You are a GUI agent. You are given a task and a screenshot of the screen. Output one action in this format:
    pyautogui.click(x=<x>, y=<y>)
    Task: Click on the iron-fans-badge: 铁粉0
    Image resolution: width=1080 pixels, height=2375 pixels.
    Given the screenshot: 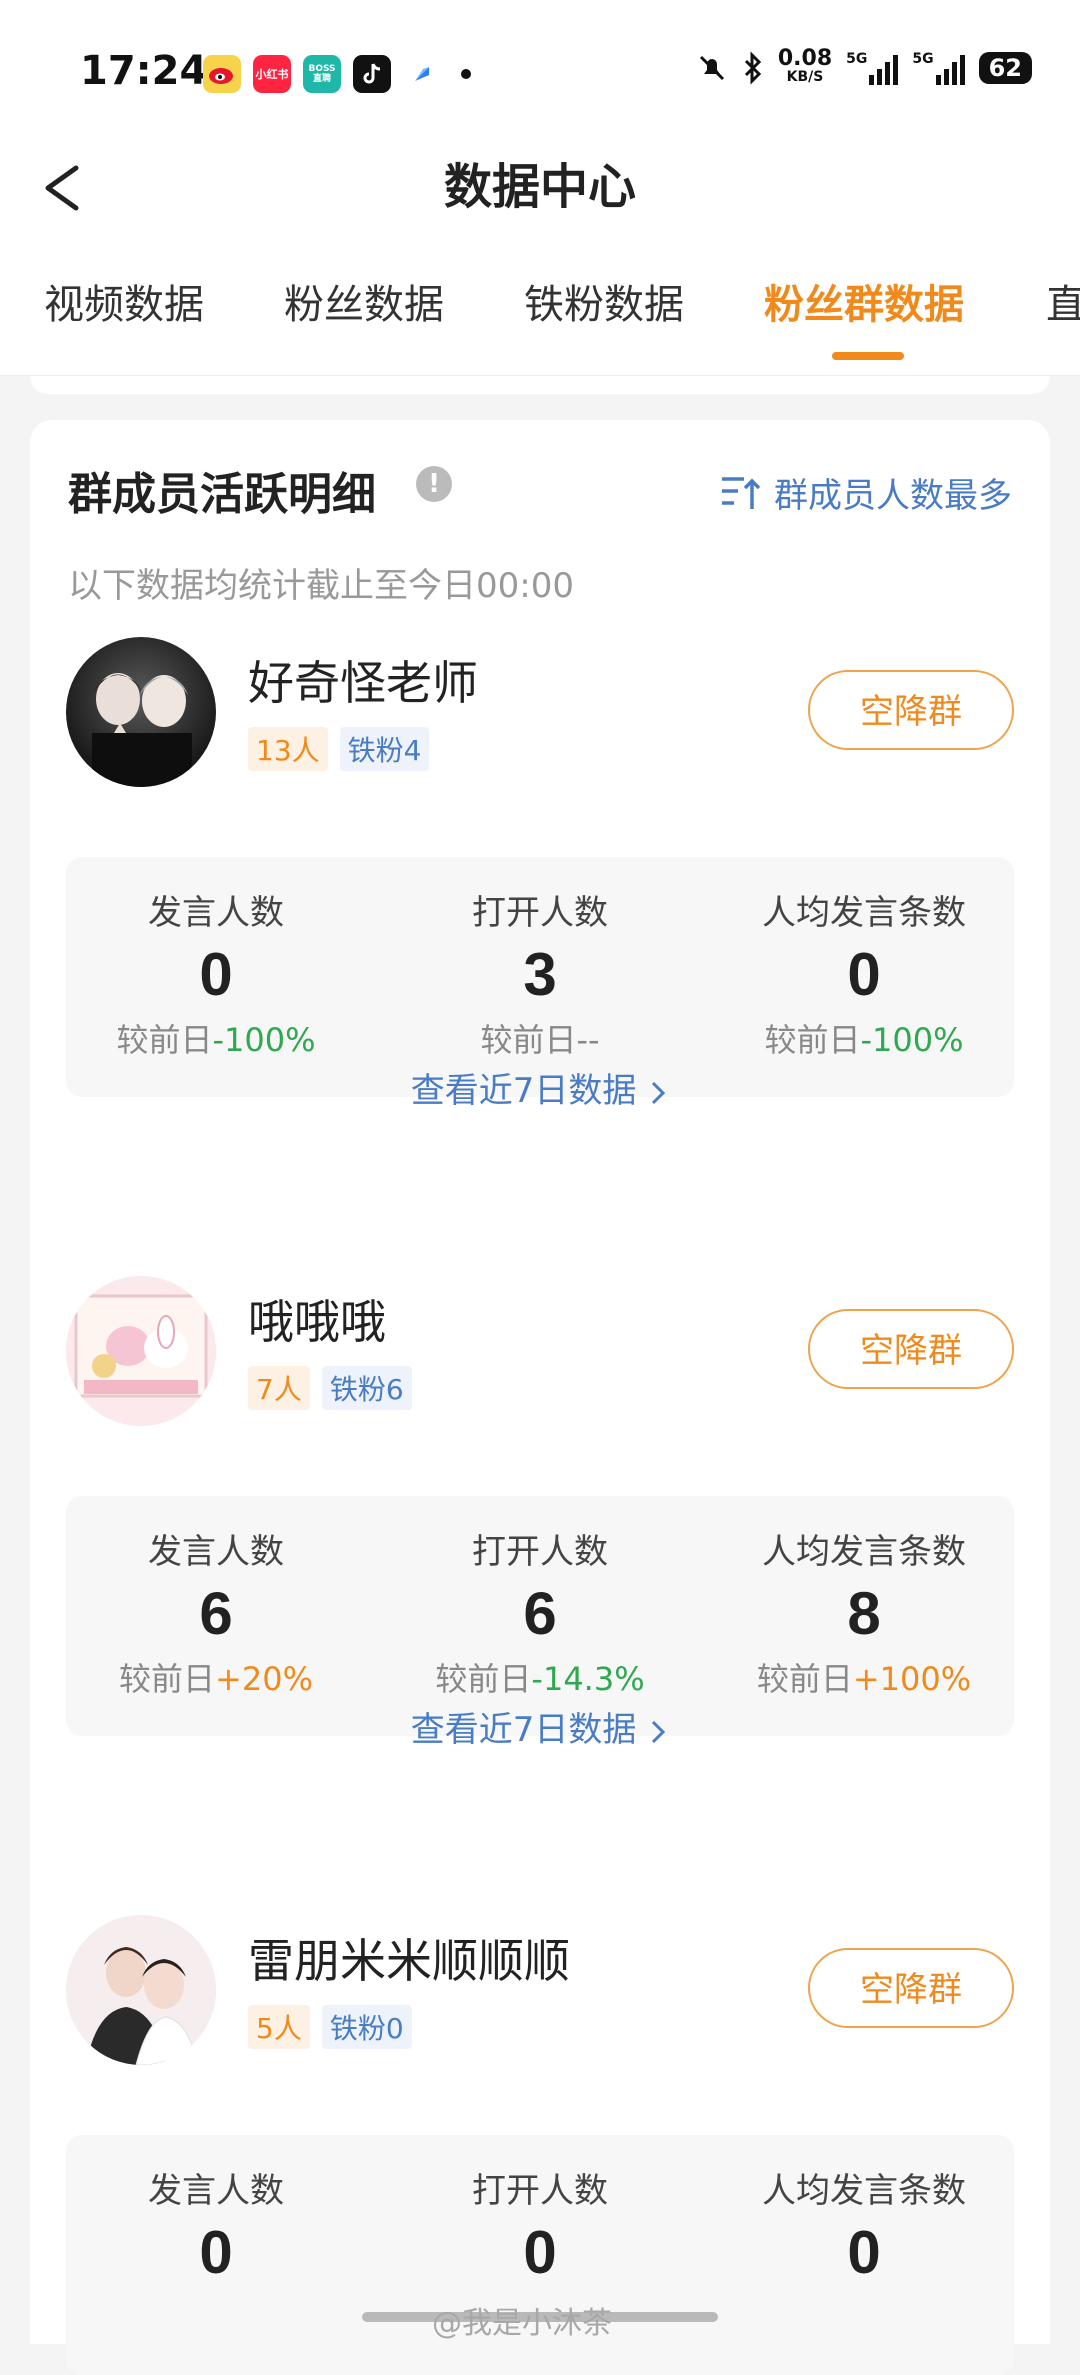 What is the action you would take?
    pyautogui.click(x=366, y=2027)
    